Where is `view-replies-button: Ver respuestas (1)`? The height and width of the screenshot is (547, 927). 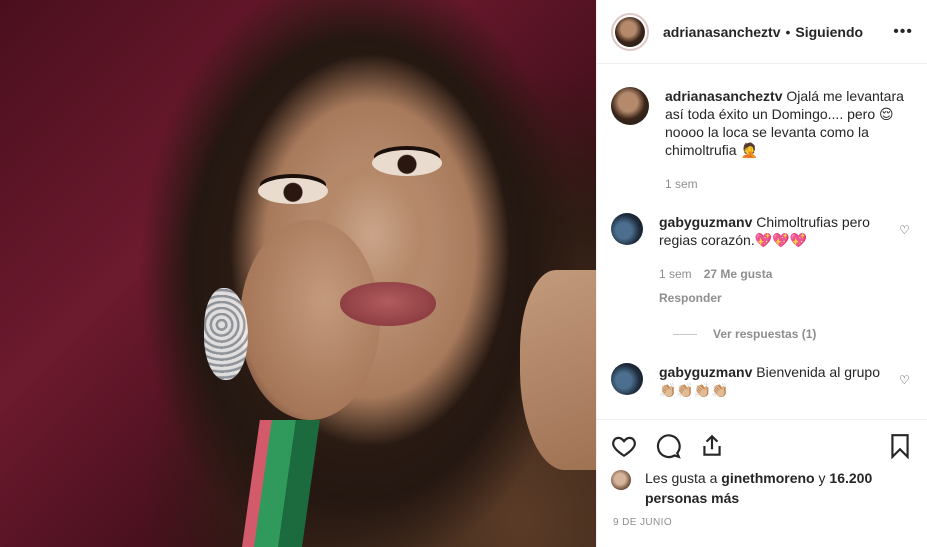
view-replies-button: Ver respuestas (1) is located at coordinates (793, 334).